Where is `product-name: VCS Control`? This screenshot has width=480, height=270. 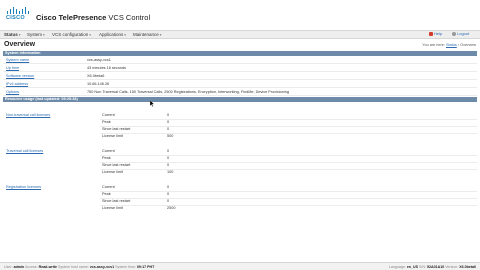
product-name: VCS Control is located at coordinates (129, 17).